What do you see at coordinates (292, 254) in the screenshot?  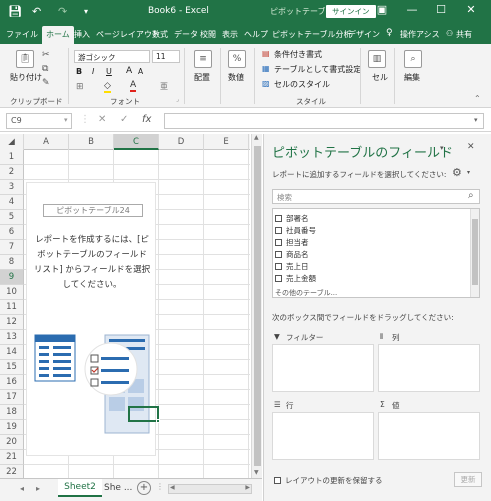 I see `field-item: 商品名` at bounding box center [292, 254].